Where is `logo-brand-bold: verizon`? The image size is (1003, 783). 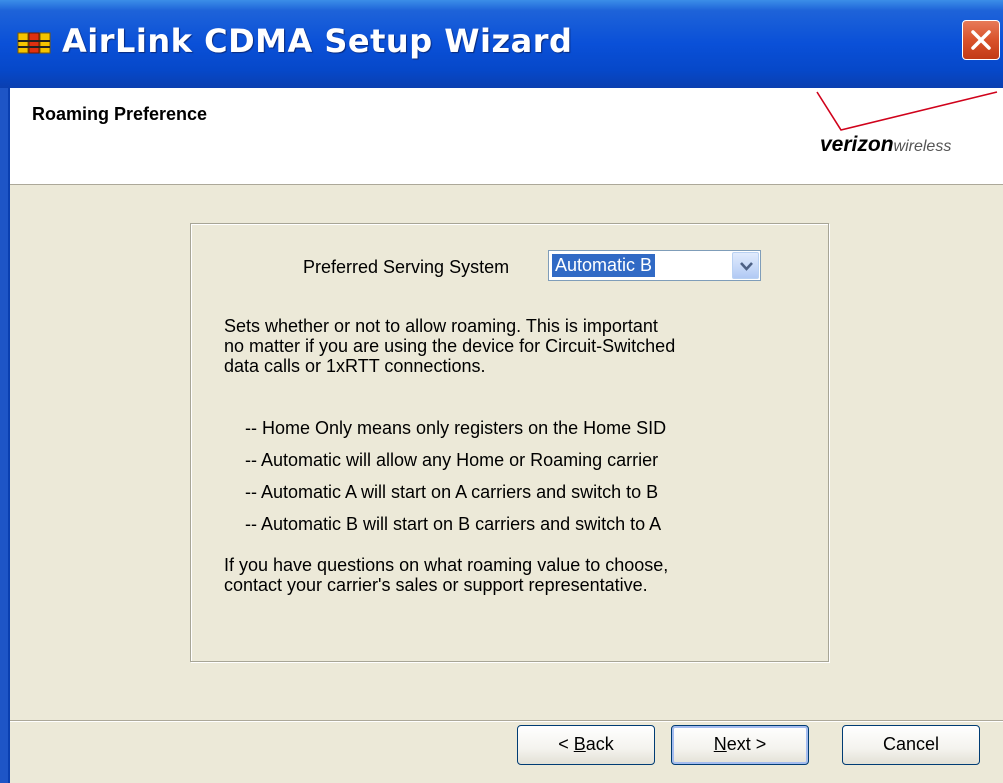 logo-brand-bold: verizon is located at coordinates (857, 144).